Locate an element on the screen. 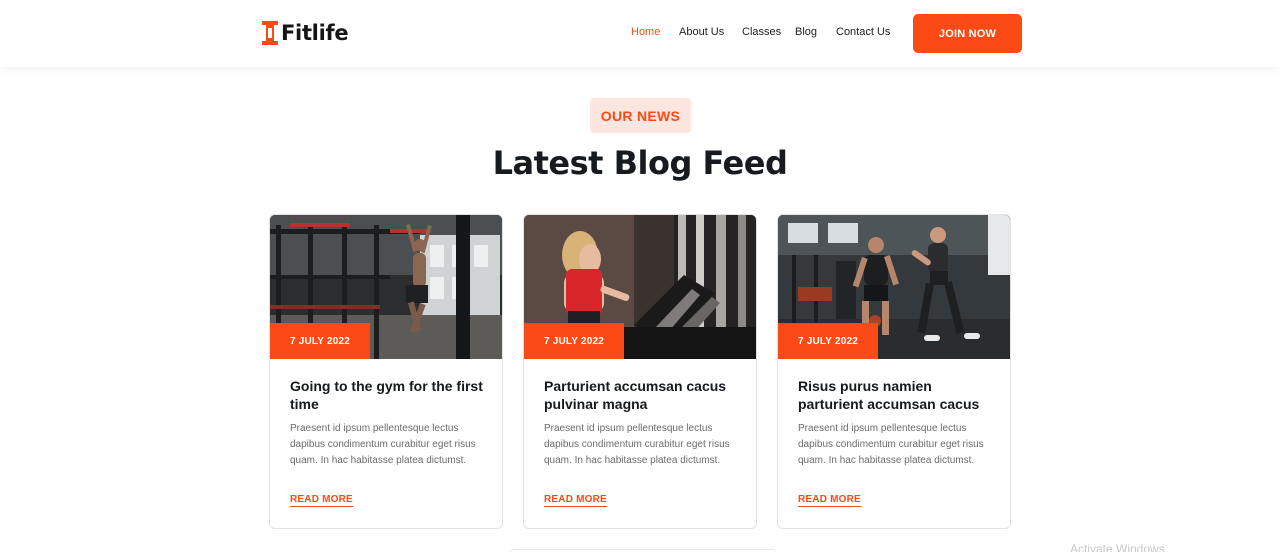 Image resolution: width=1280 pixels, height=552 pixels. post-title: Going to the gym for the first time is located at coordinates (390, 395).